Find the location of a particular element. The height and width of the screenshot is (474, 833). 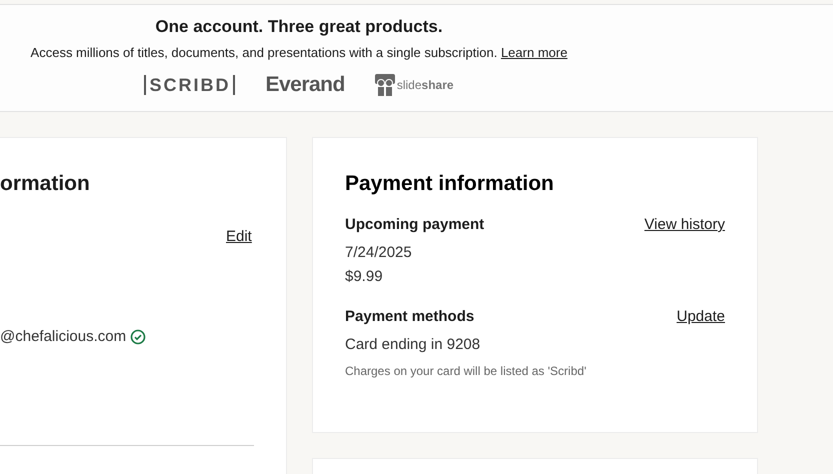

action-link: View history is located at coordinates (684, 225).